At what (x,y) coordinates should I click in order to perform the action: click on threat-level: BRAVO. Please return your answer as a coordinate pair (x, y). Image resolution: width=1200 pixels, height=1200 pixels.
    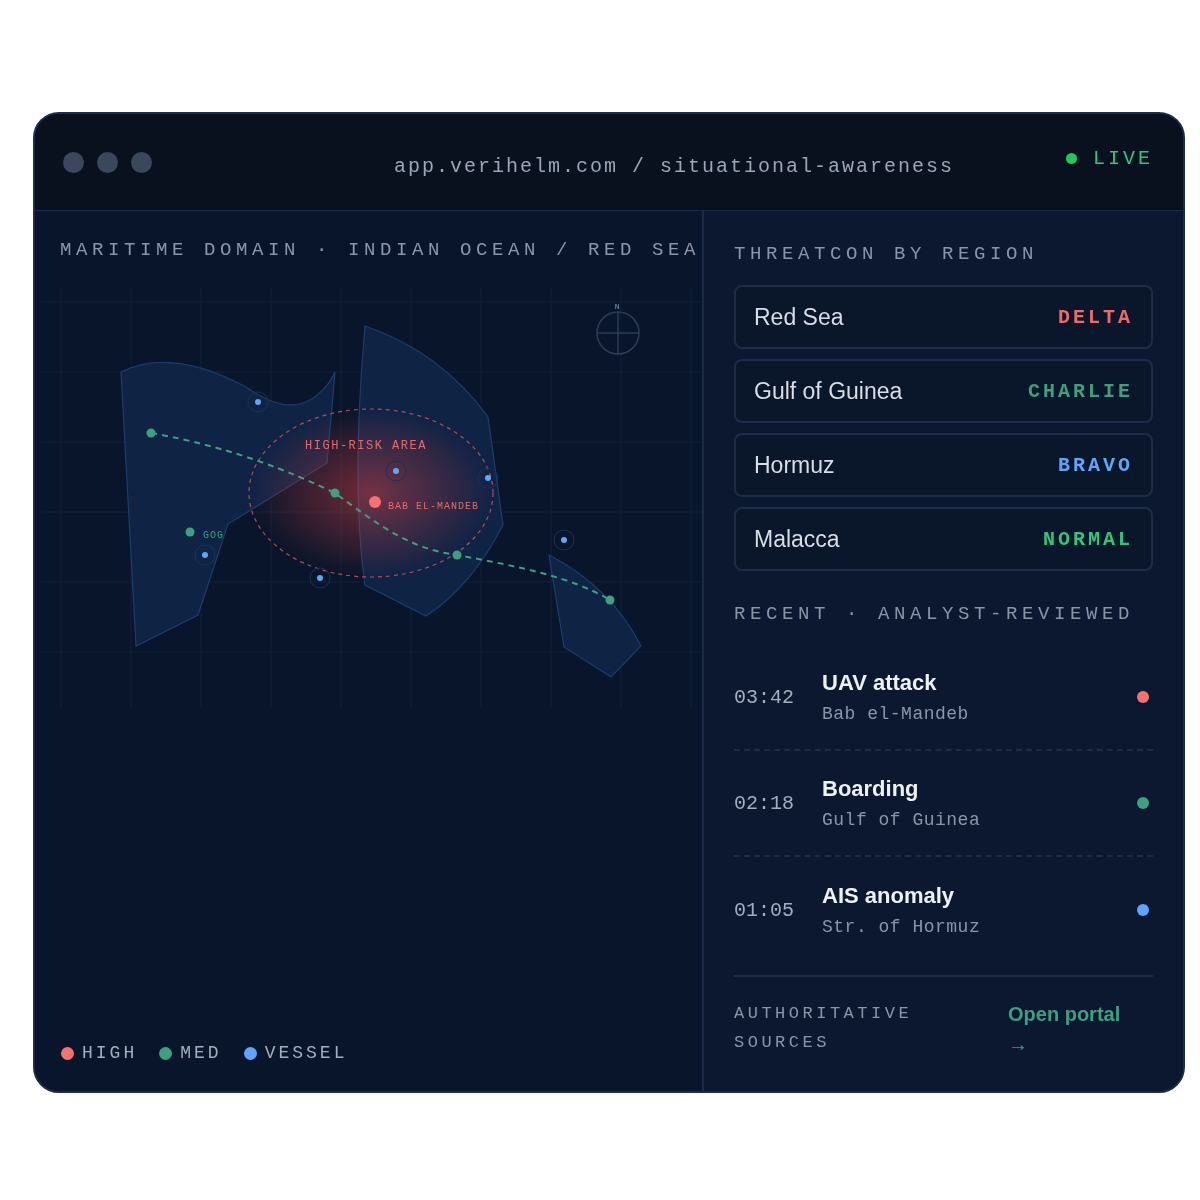
    Looking at the image, I should click on (1095, 465).